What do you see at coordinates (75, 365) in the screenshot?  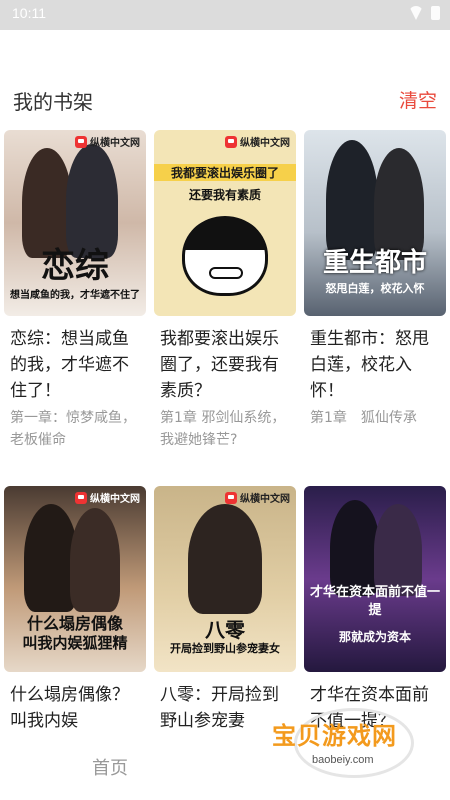 I see `book-title: 恋综：想当咸鱼的我，才华遮不住了！` at bounding box center [75, 365].